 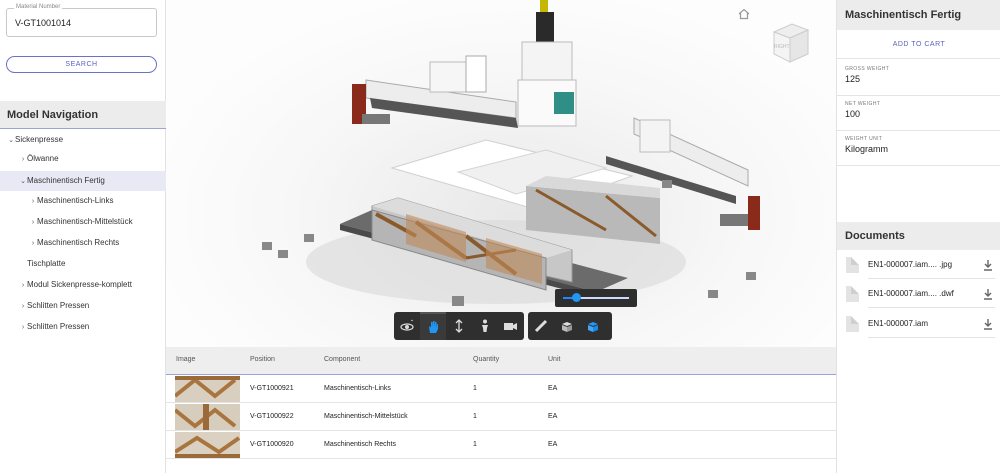 I want to click on tree-node-maschinentisch-rechts: › Maschinentisch Rechts, so click(x=83, y=243).